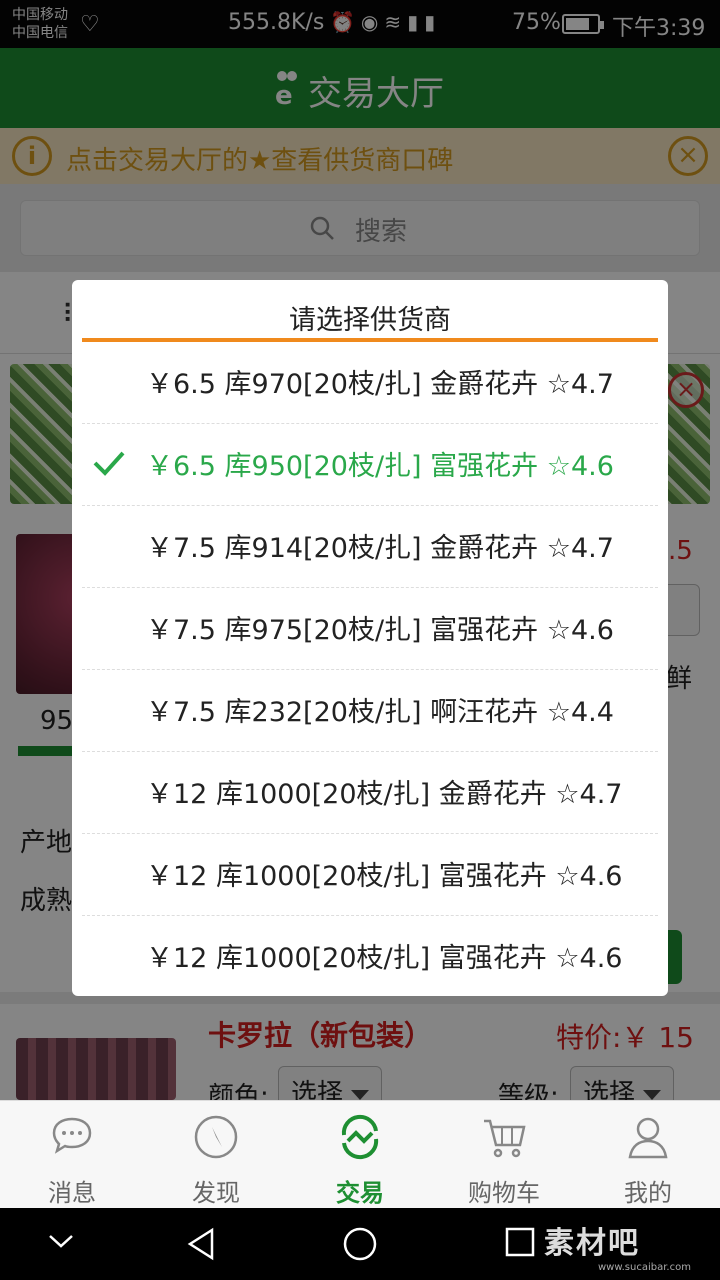  I want to click on watermark-url: www.sucaibar.com, so click(644, 1267).